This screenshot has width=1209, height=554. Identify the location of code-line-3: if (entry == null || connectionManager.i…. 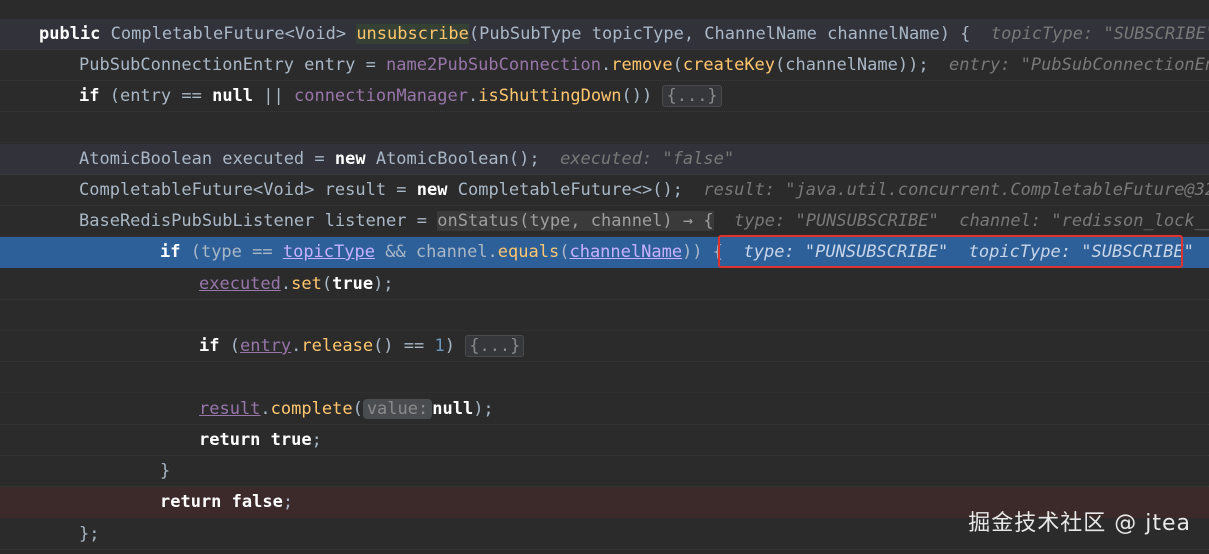
(604, 96).